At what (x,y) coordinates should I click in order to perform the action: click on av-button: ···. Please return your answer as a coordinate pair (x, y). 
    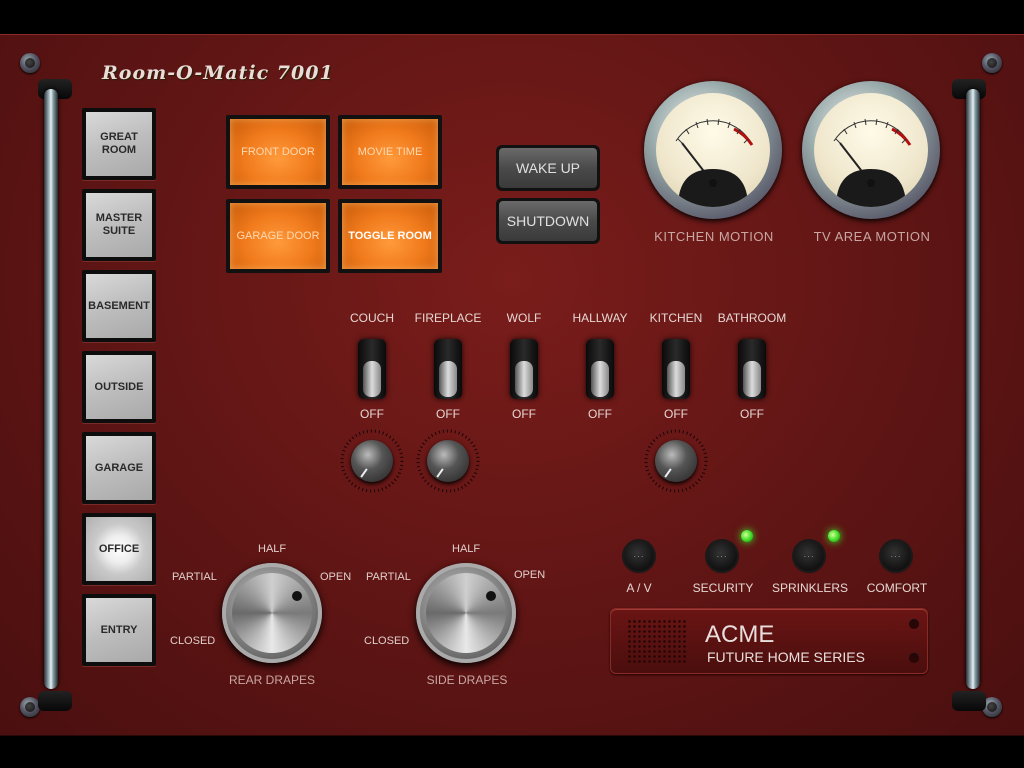
    Looking at the image, I should click on (639, 556).